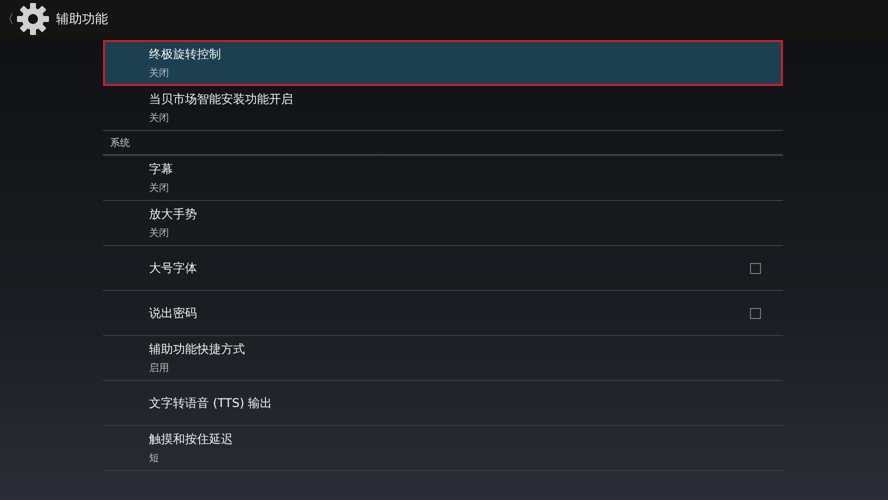  What do you see at coordinates (443, 313) in the screenshot?
I see `settings-item: 说出密码` at bounding box center [443, 313].